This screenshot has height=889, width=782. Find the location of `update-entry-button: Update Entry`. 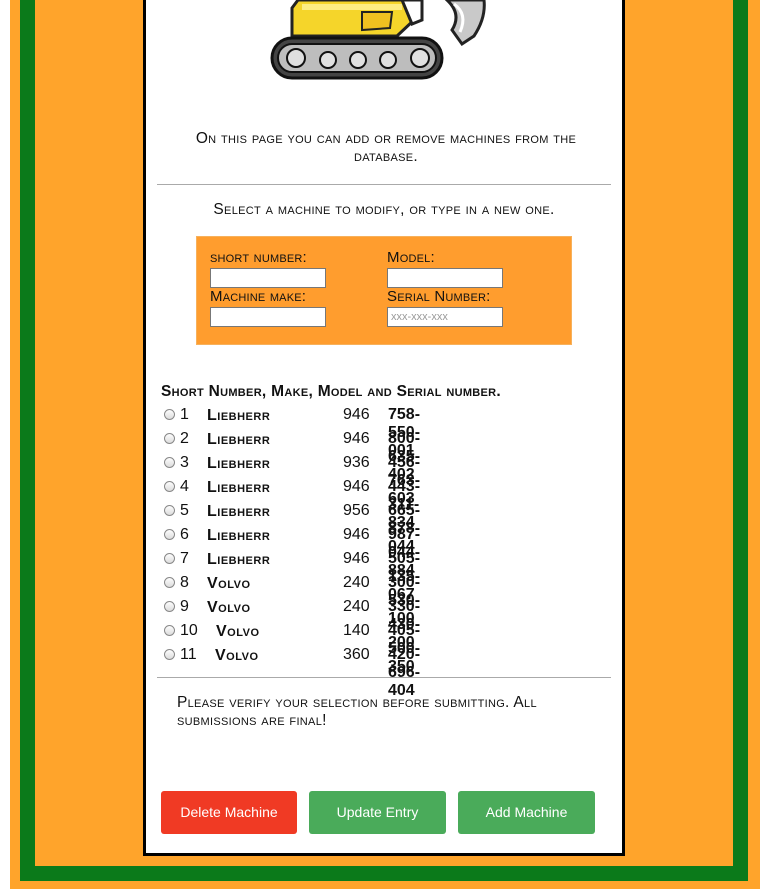

update-entry-button: Update Entry is located at coordinates (377, 812).